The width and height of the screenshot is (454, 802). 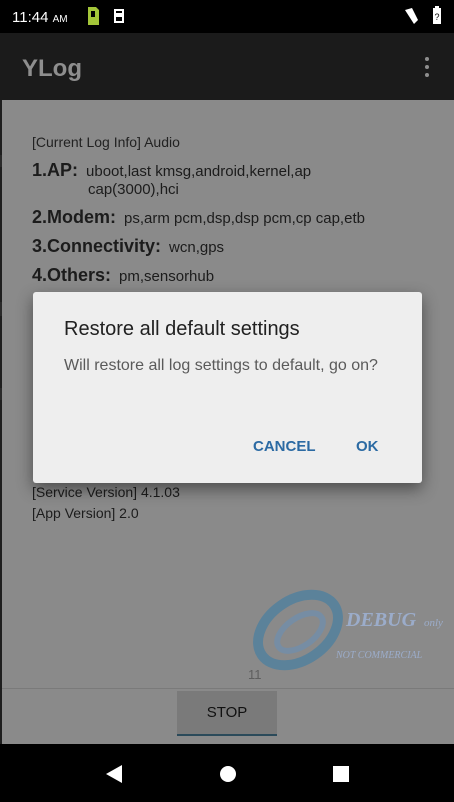 I want to click on status-time-ampm: AM, so click(x=60, y=19).